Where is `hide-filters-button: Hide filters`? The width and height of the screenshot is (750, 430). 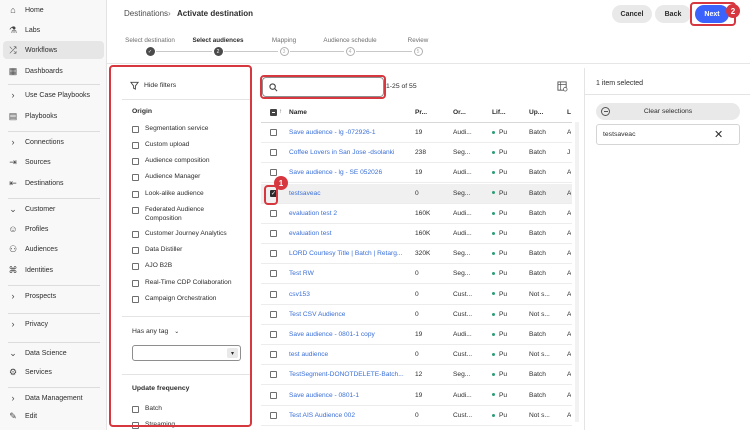
hide-filters-button: Hide filters is located at coordinates (153, 85).